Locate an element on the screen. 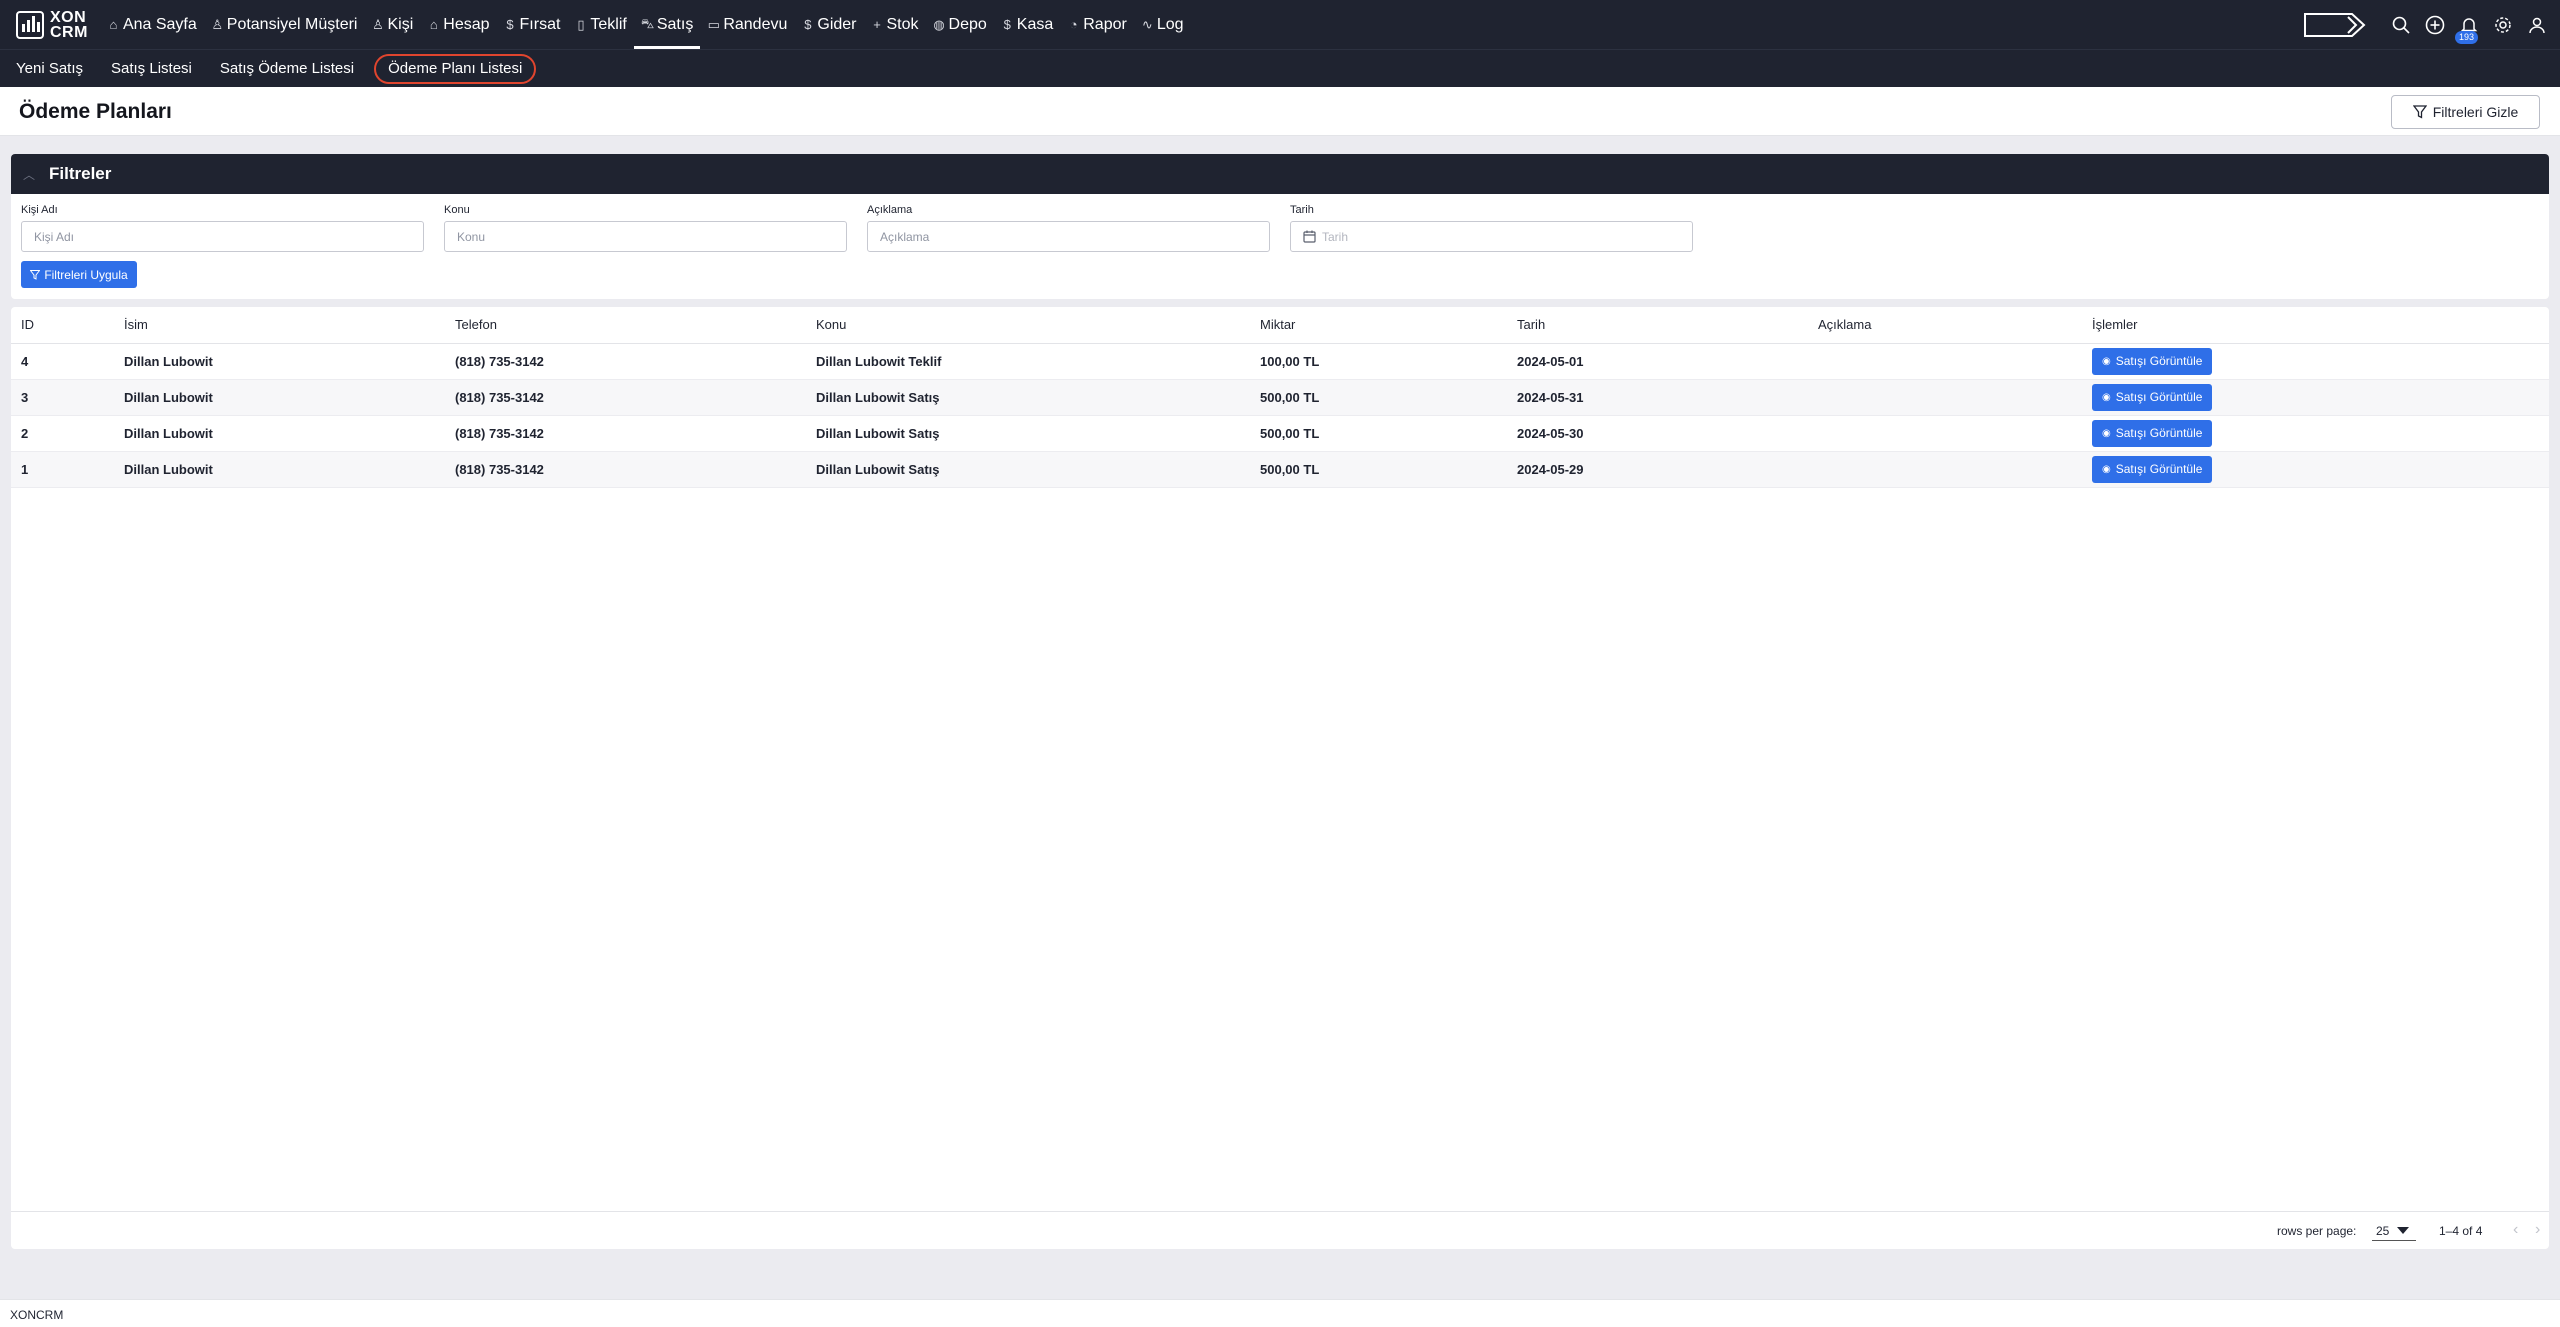 Image resolution: width=2560 pixels, height=1327 pixels. subnav-item-3: Ödeme Planı Listesi is located at coordinates (455, 68).